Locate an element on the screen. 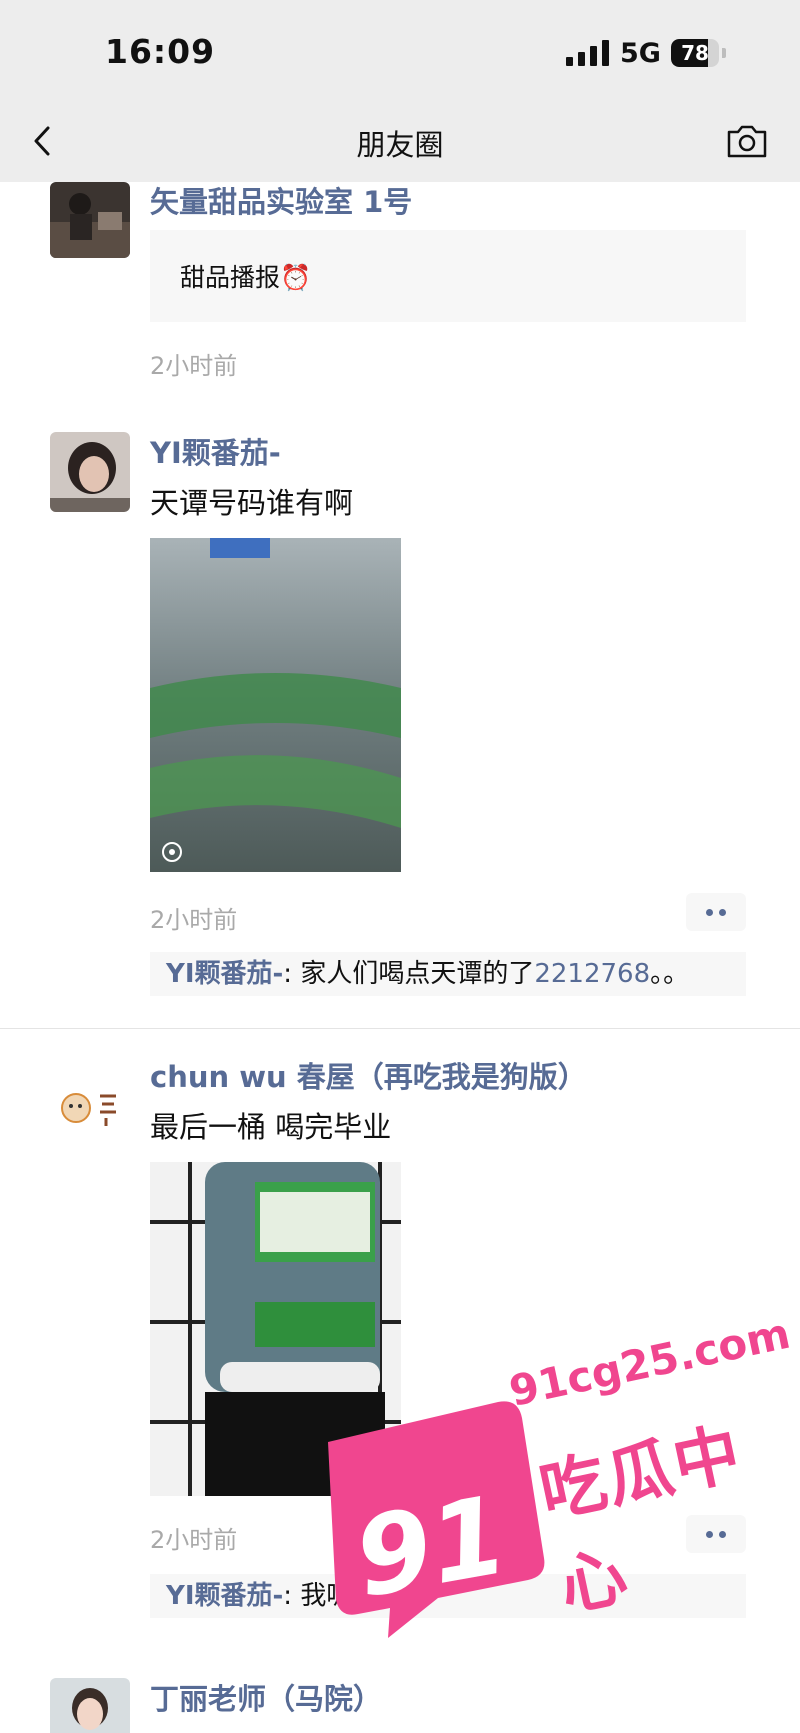 The width and height of the screenshot is (800, 1733). water-bottle-photo is located at coordinates (275, 705).